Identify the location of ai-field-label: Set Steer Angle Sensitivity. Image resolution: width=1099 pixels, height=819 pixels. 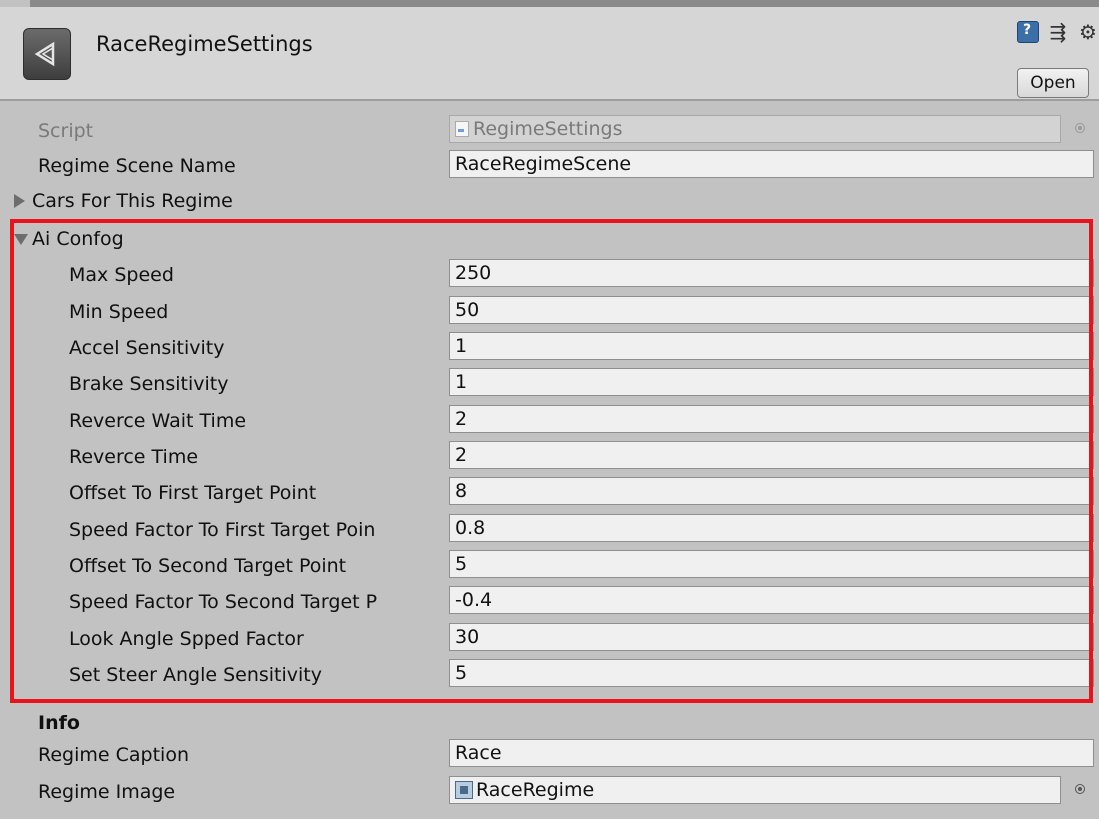
(196, 675).